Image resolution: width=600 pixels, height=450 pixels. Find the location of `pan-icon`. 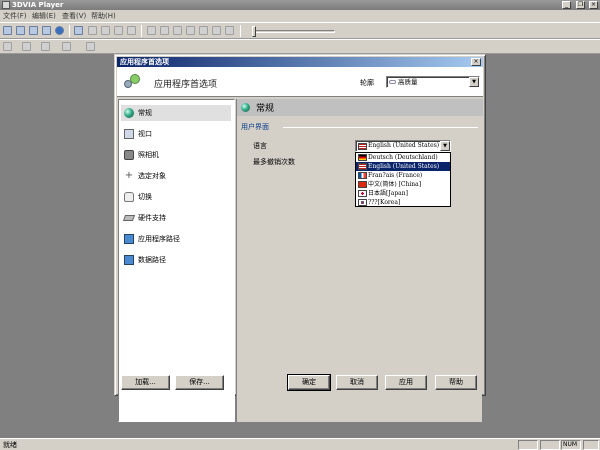

pan-icon is located at coordinates (26, 46).